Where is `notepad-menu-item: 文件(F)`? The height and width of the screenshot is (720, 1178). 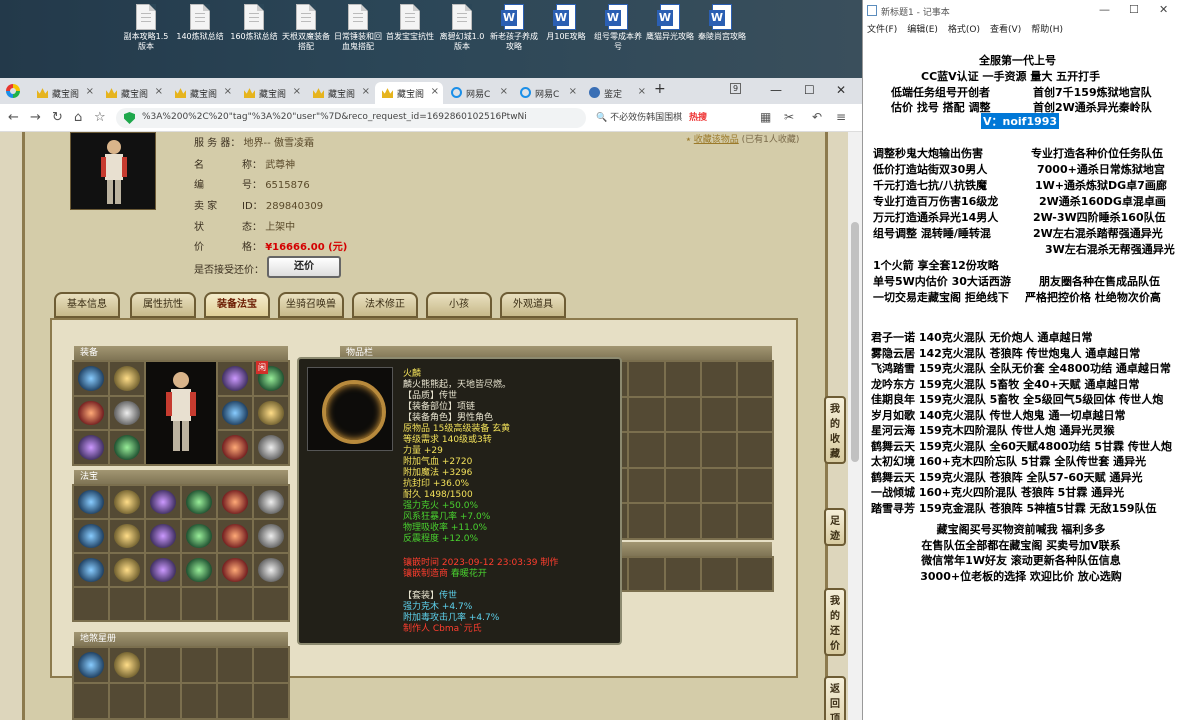 notepad-menu-item: 文件(F) is located at coordinates (882, 30).